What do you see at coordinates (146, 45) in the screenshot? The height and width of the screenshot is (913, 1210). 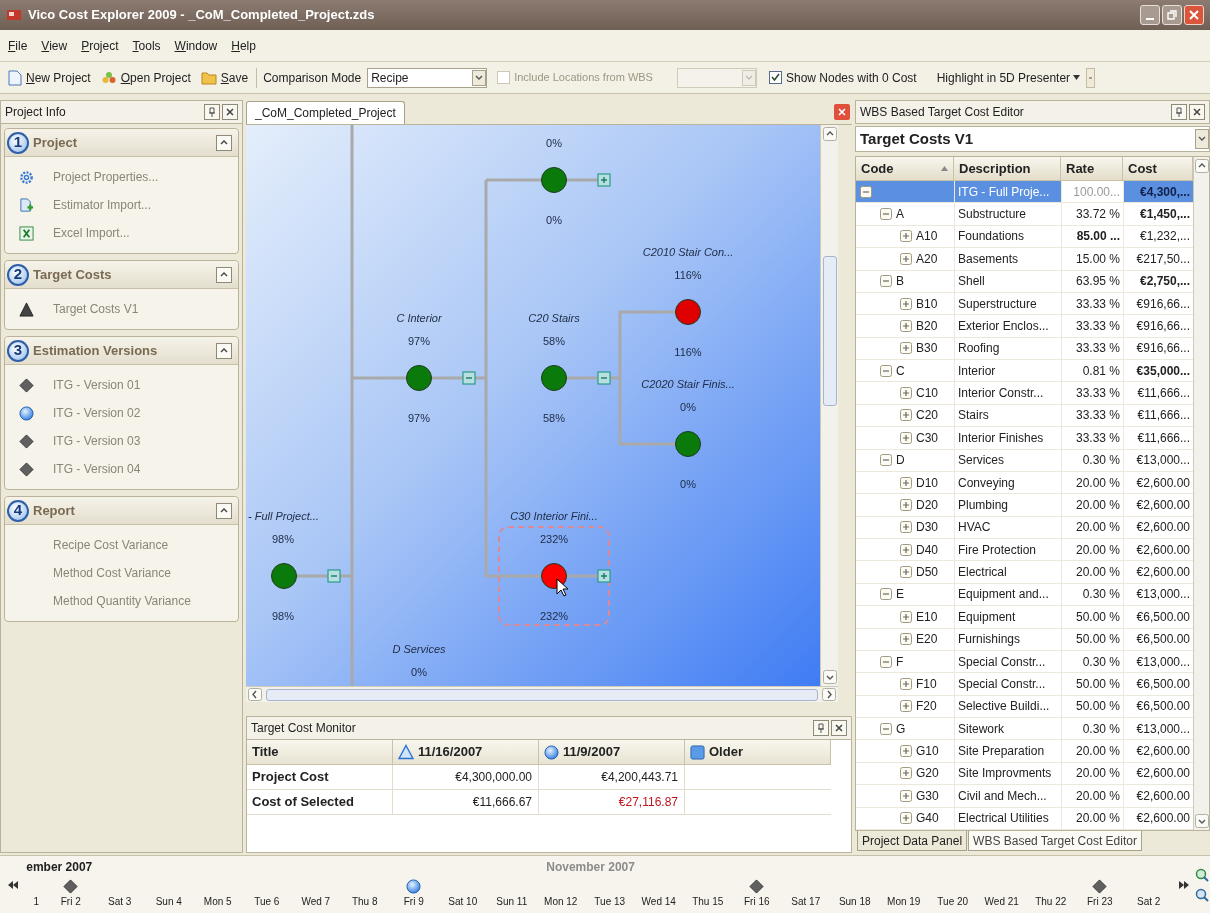 I see `menu-item: Tools` at bounding box center [146, 45].